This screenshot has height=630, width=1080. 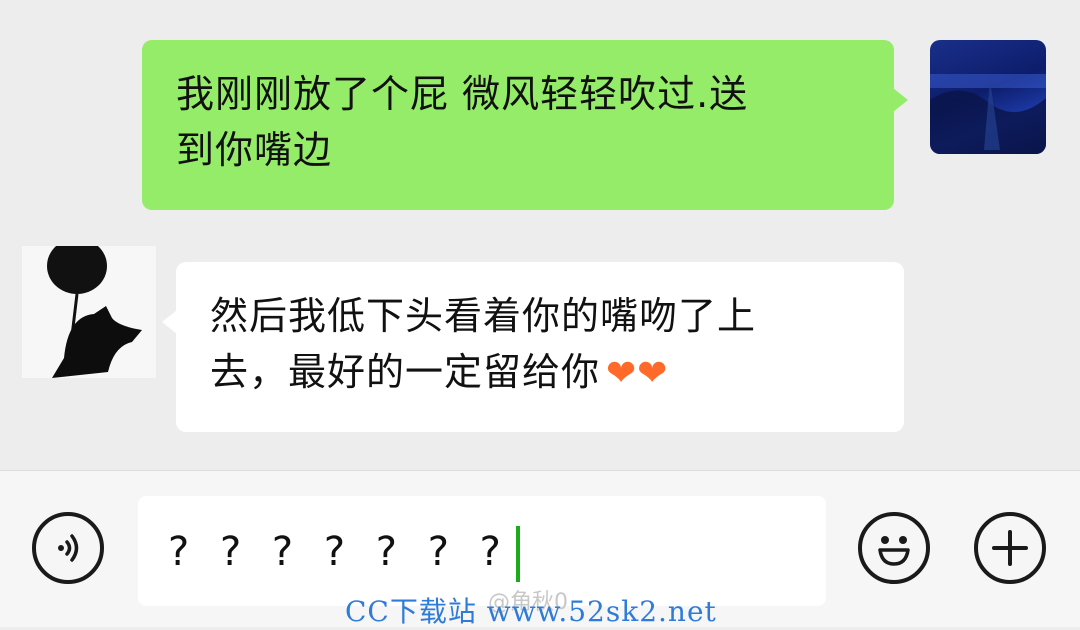 I want to click on message-text-line: 我刚刚放了个屁 微风轻轻吹过.送, so click(x=462, y=94).